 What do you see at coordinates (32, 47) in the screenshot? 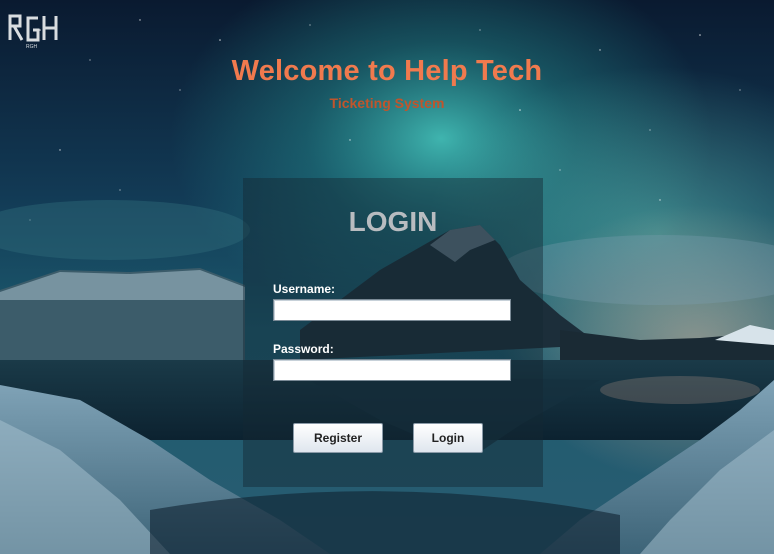
I see `logo-caption: RGH` at bounding box center [32, 47].